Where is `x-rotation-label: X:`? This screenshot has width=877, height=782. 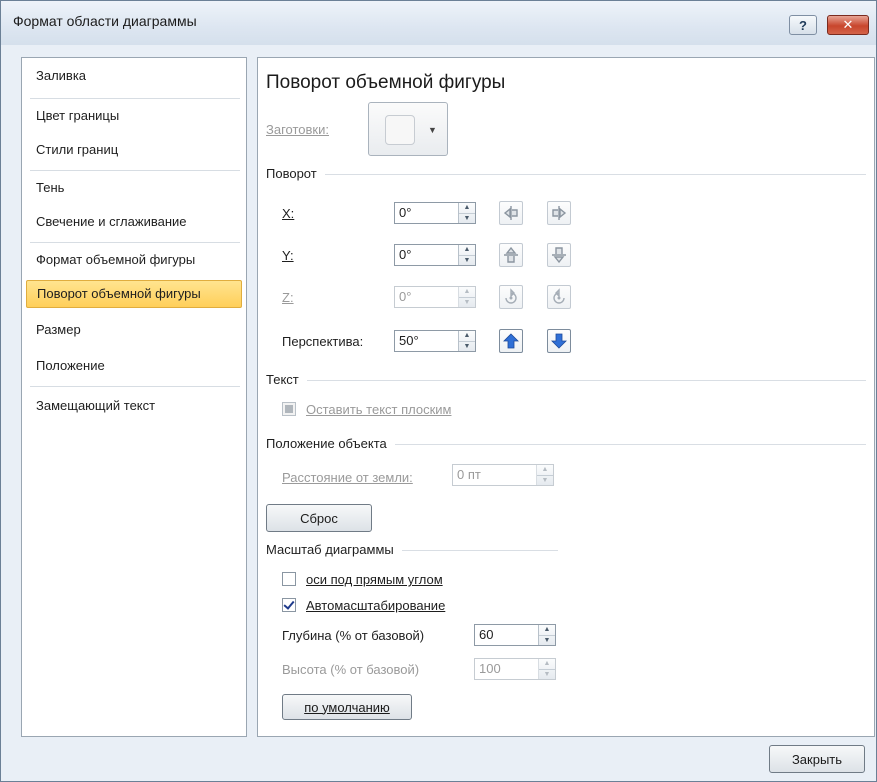
x-rotation-label: X: is located at coordinates (288, 213).